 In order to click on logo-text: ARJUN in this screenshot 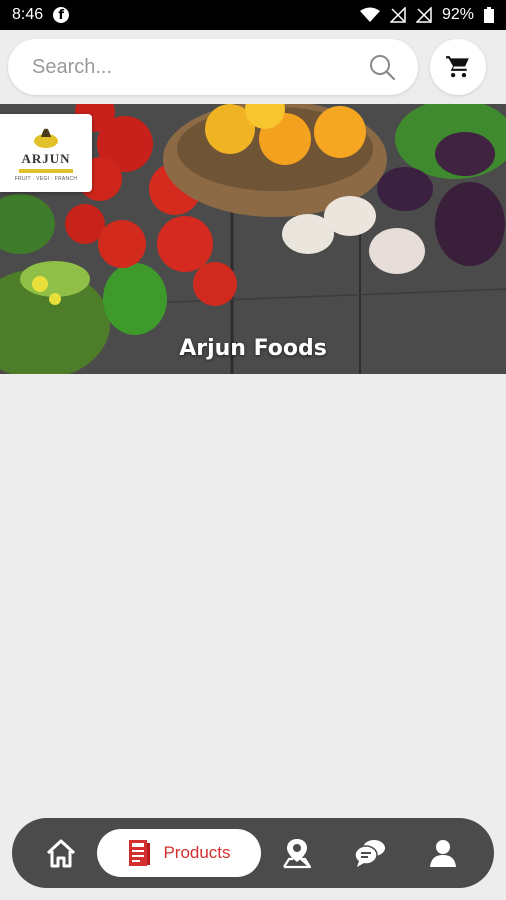, I will do `click(46, 158)`.